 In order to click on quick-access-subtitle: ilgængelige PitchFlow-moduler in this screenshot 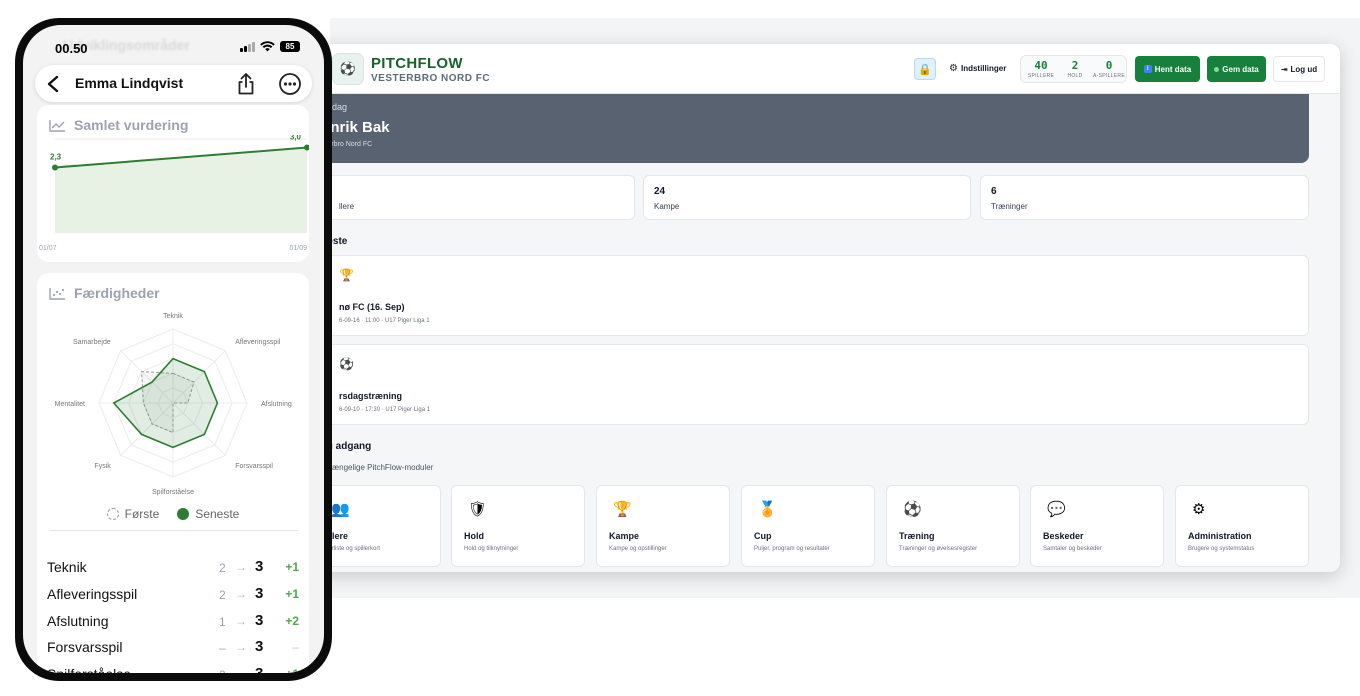, I will do `click(379, 467)`.